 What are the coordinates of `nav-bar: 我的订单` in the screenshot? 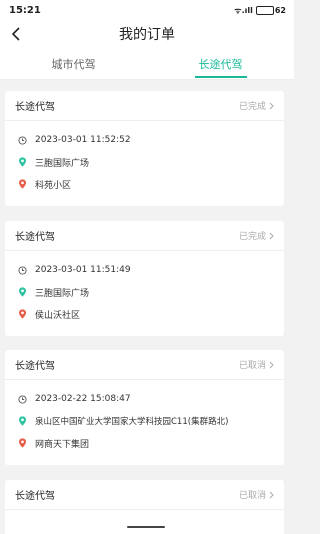 It's located at (147, 34).